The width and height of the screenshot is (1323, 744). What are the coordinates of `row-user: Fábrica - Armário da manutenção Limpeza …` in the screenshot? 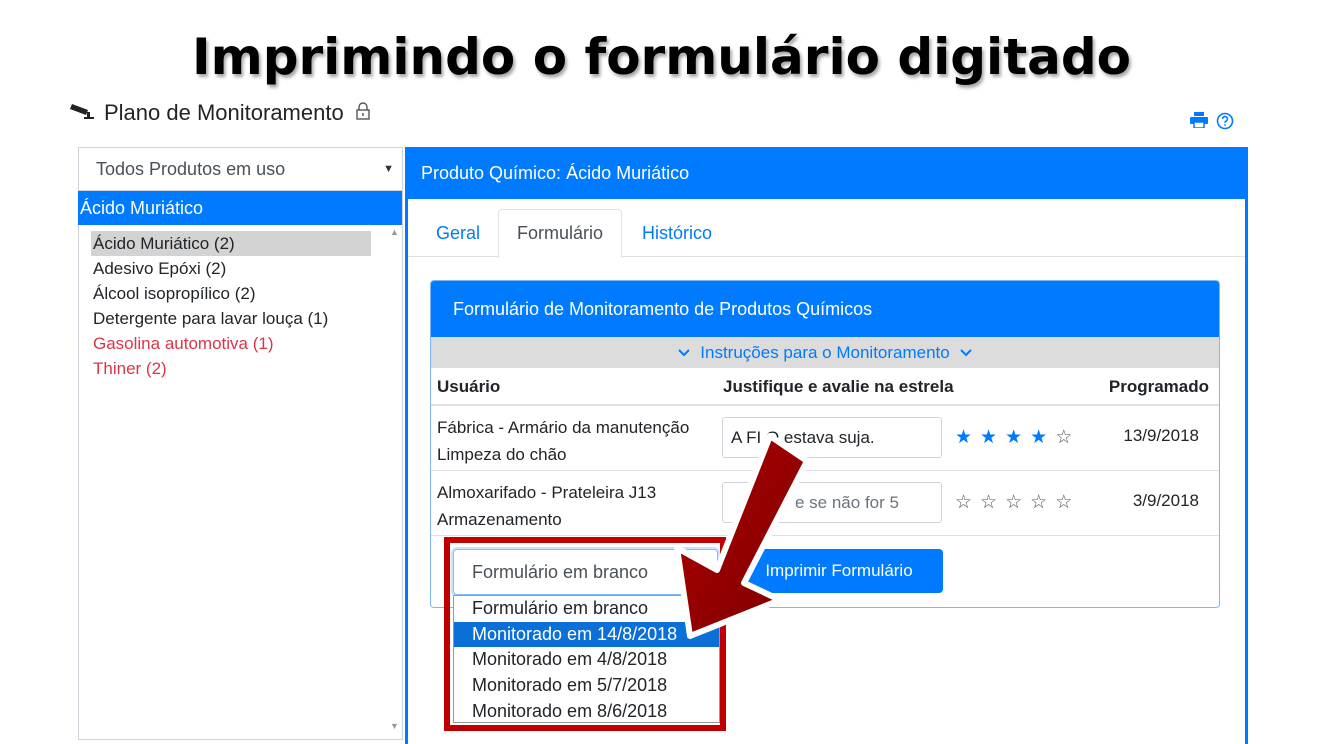 It's located at (563, 441).